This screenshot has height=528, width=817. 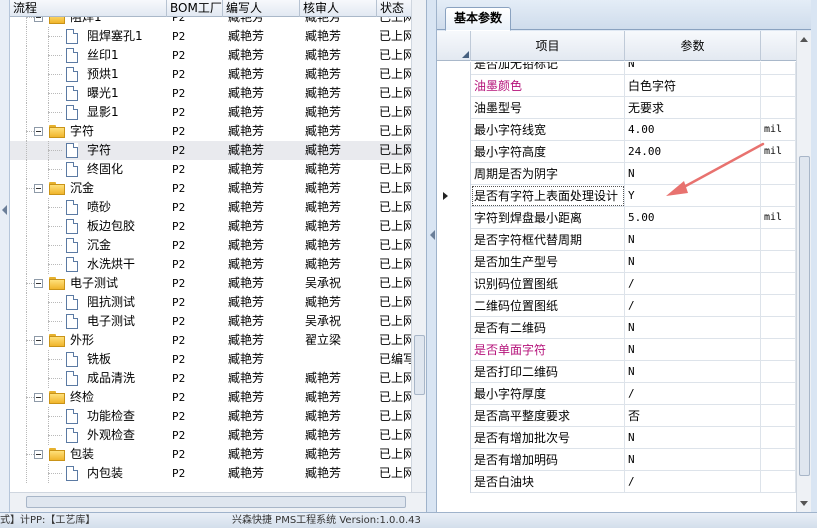 What do you see at coordinates (210, 359) in the screenshot?
I see `tree-item-row: 铣板 P2 臧艳芳 已编写` at bounding box center [210, 359].